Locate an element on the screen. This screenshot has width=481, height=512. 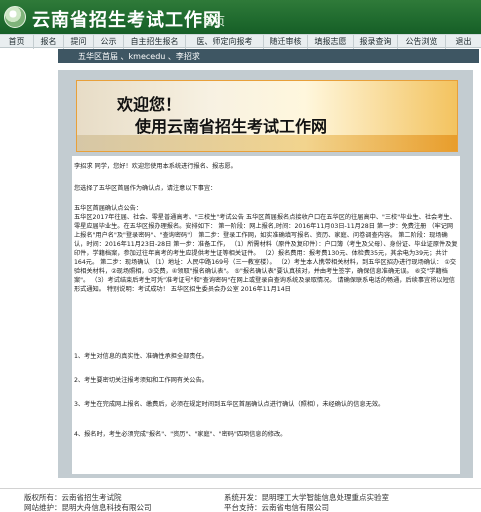
item-1: 1、考生对信息的真实性、准确性承担全部责任。 is located at coordinates (141, 356).